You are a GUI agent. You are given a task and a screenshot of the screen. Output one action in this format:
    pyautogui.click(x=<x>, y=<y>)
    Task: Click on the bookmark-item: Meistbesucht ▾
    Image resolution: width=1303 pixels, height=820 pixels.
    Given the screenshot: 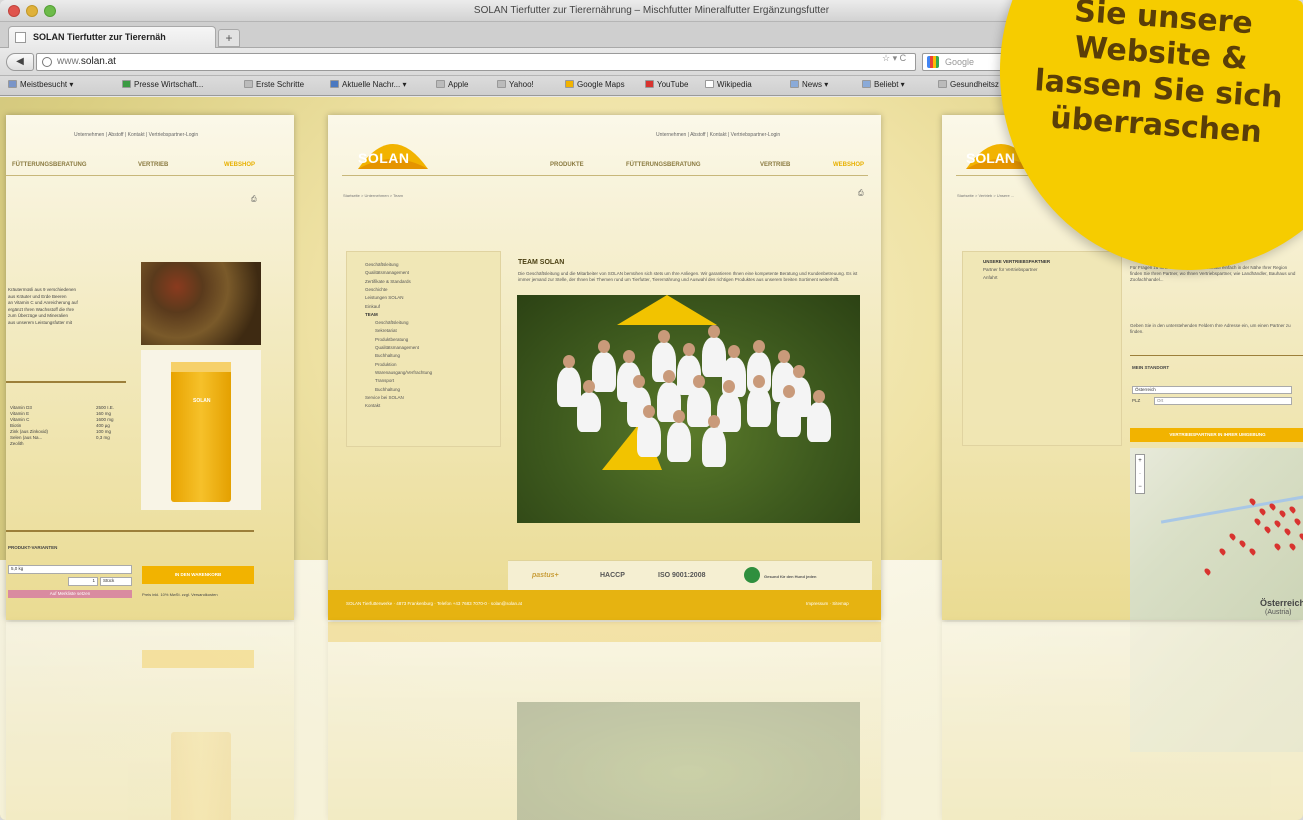 What is the action you would take?
    pyautogui.click(x=40, y=84)
    